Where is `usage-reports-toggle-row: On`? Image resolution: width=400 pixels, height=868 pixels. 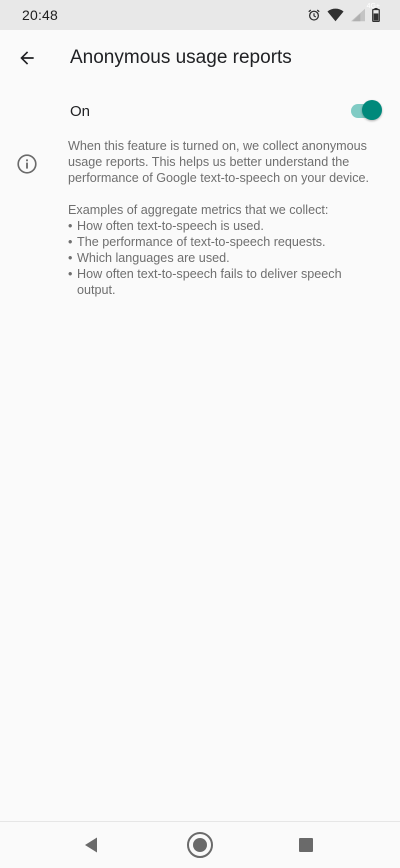
usage-reports-toggle-row: On is located at coordinates (200, 111).